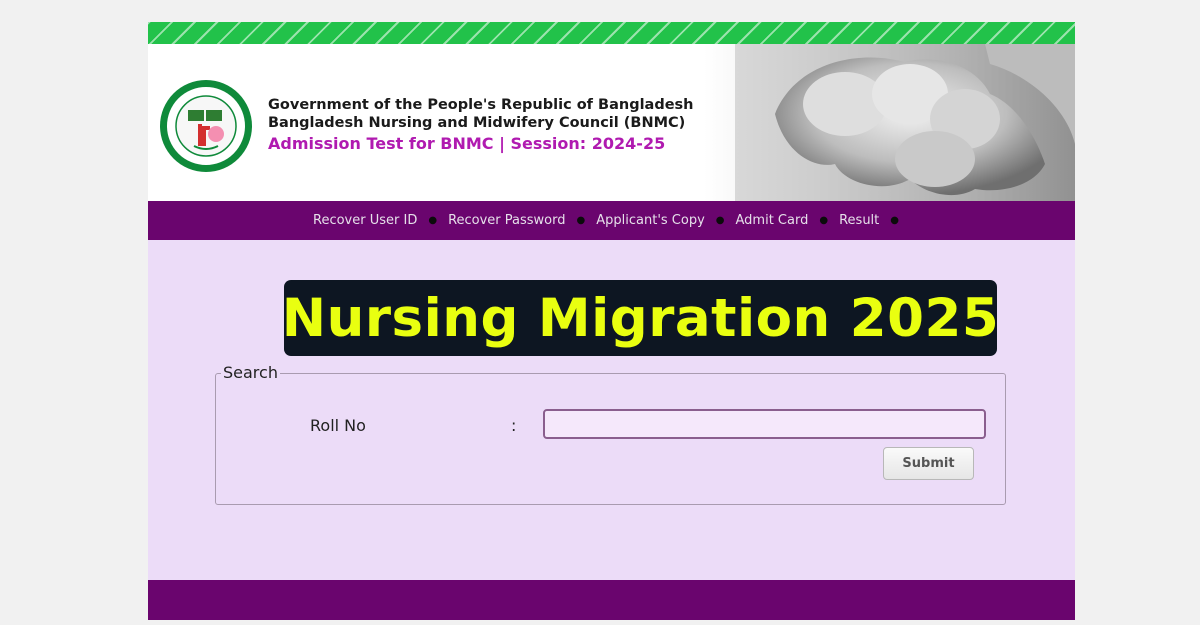  I want to click on roll-no-colon: :, so click(514, 425).